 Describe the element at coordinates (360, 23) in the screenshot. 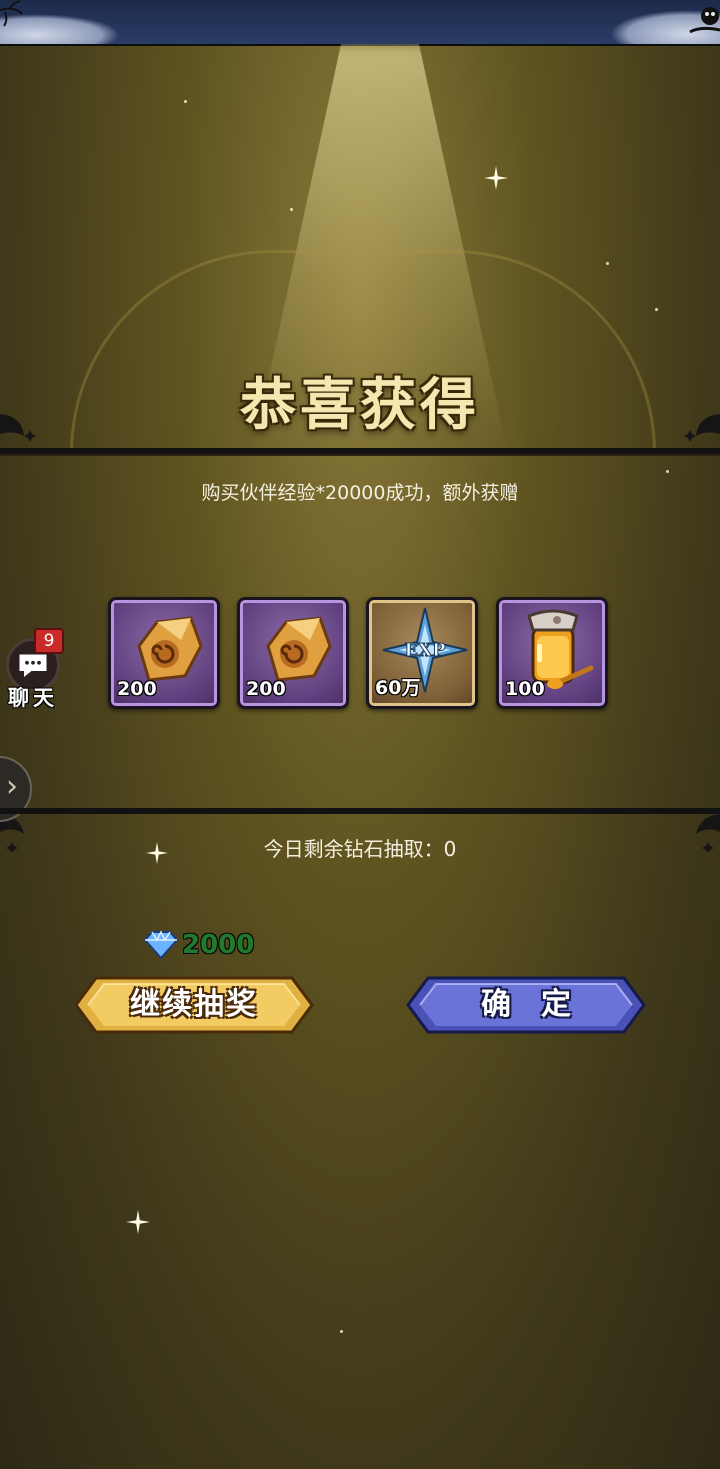

I see `top-sky-strip` at that location.